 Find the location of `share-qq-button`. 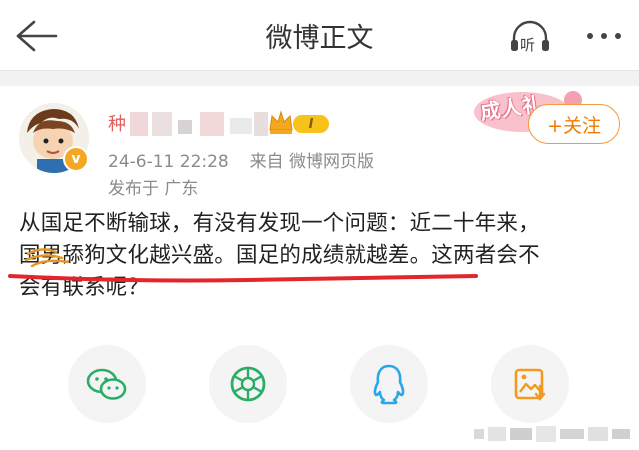

share-qq-button is located at coordinates (389, 384).